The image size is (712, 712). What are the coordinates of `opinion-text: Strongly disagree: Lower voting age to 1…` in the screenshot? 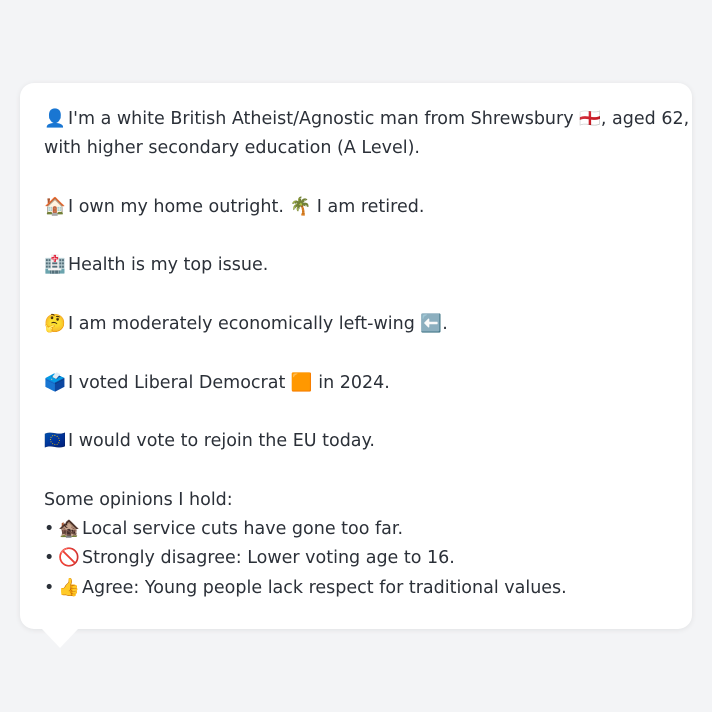 It's located at (268, 558).